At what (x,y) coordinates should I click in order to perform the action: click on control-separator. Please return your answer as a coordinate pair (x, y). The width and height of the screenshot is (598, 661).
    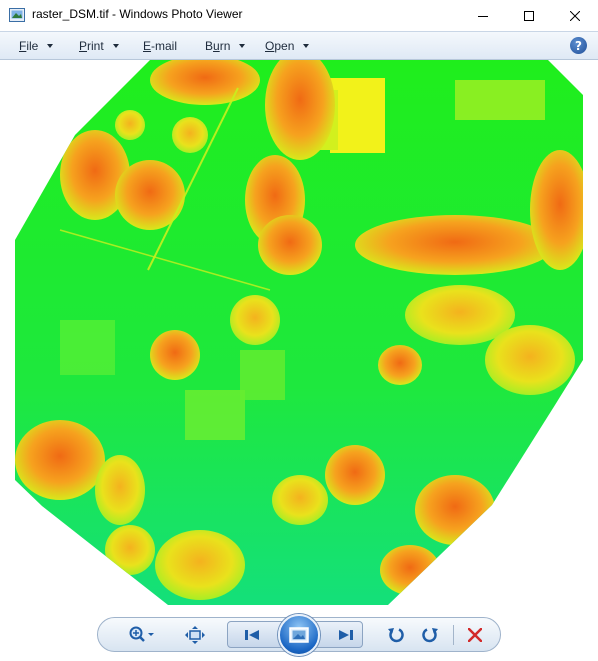
    Looking at the image, I should click on (453, 635).